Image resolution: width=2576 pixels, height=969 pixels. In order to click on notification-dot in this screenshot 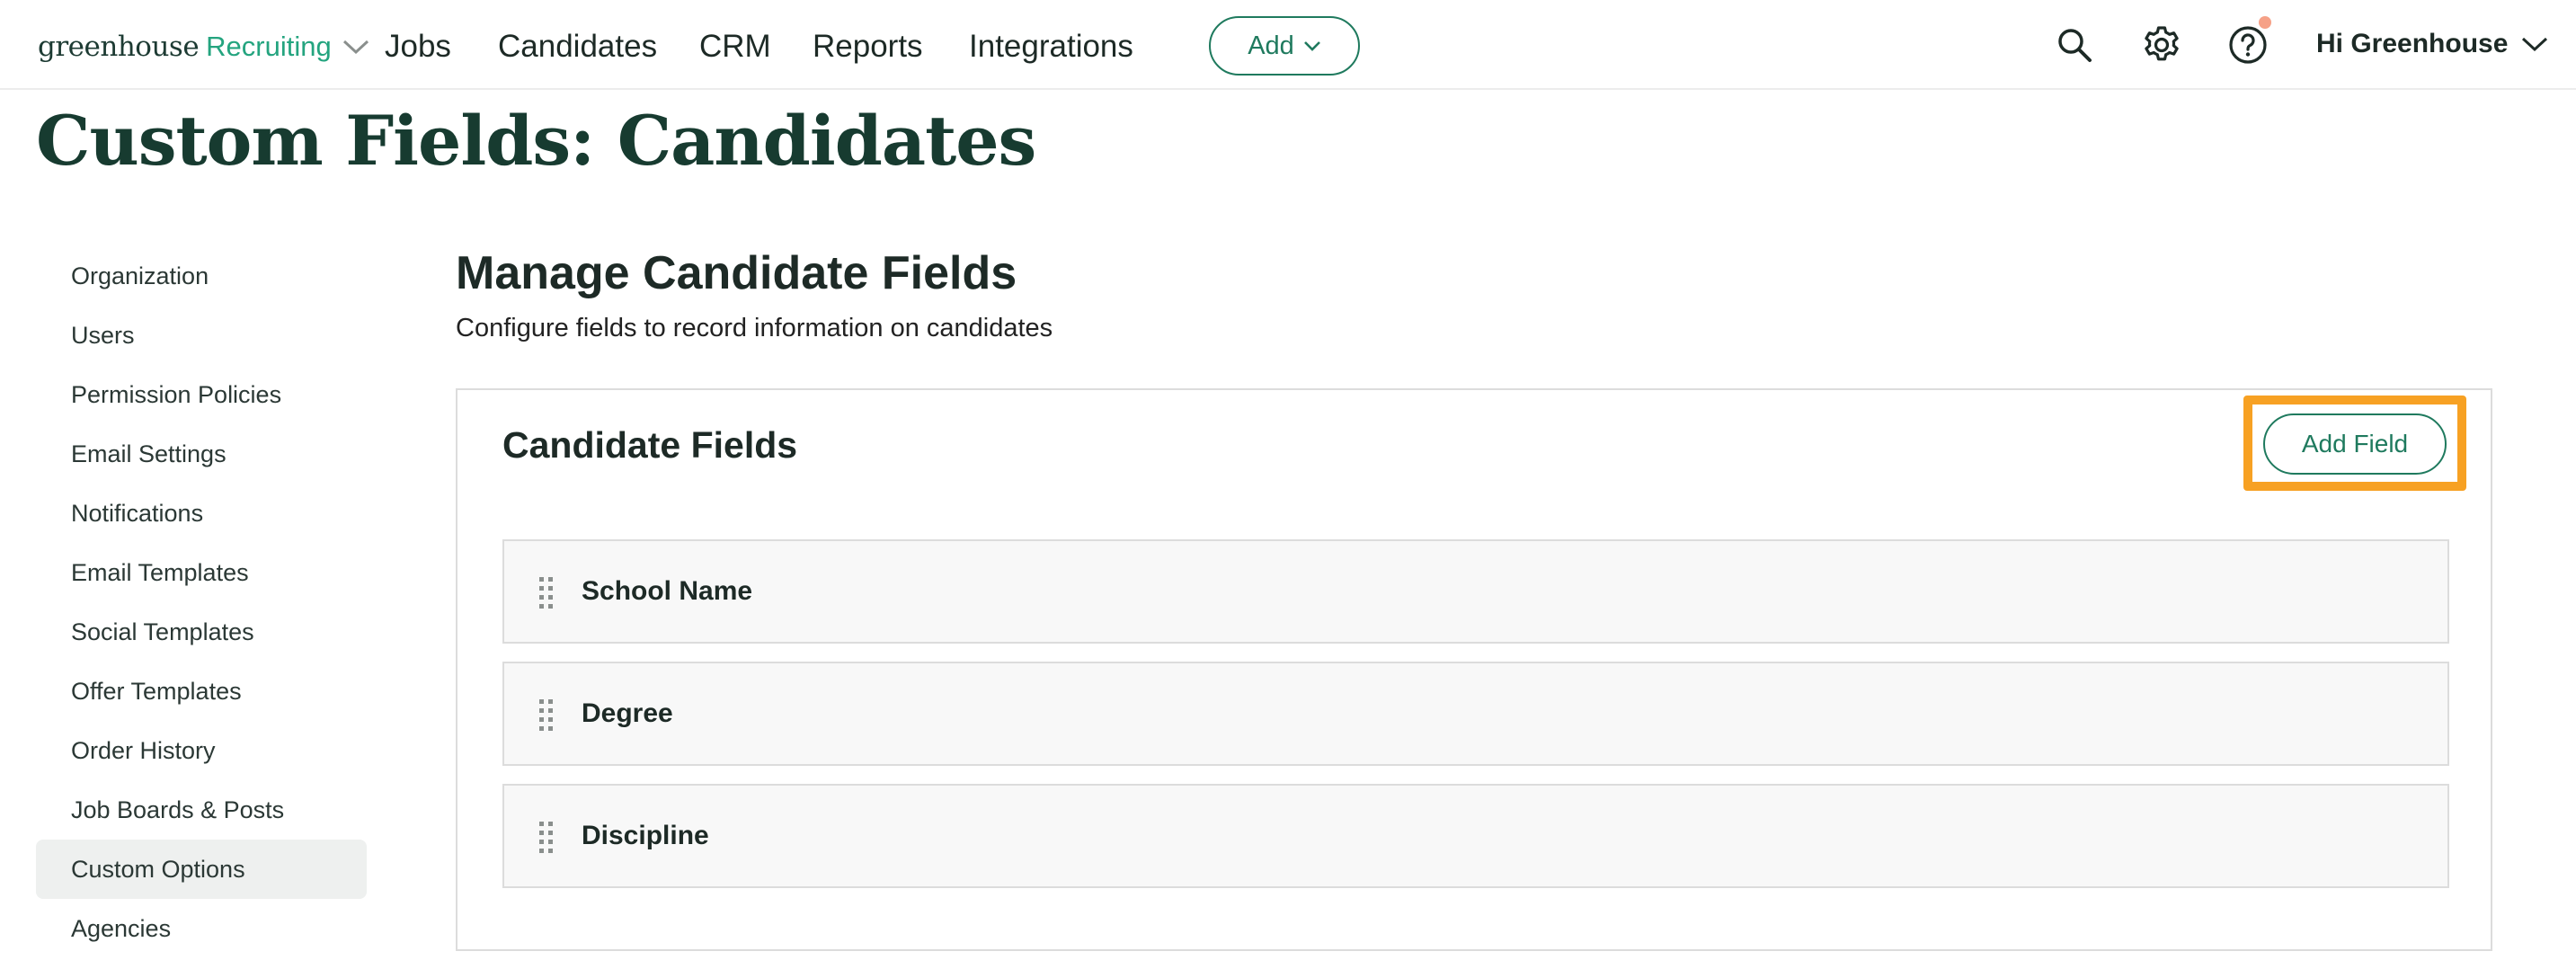, I will do `click(2265, 22)`.